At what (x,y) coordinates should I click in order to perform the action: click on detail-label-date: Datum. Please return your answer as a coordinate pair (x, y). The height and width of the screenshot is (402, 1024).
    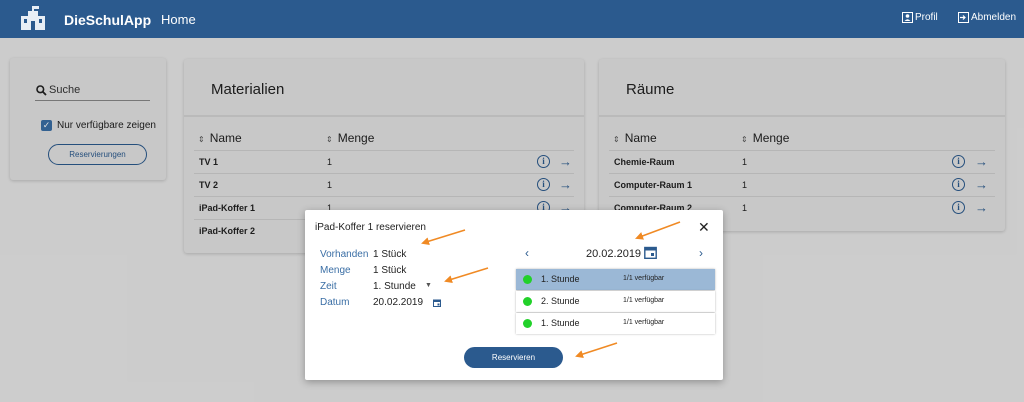
    Looking at the image, I should click on (335, 302).